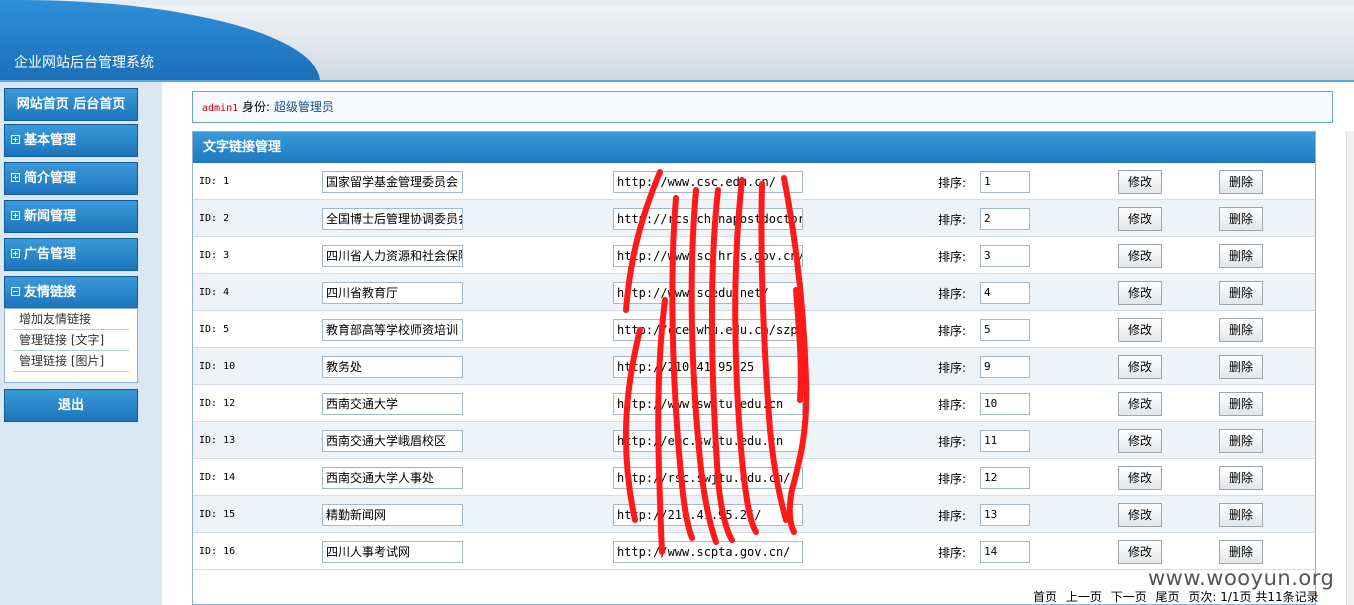 The width and height of the screenshot is (1354, 605). What do you see at coordinates (754, 147) in the screenshot?
I see `panel-title: 文字链接管理` at bounding box center [754, 147].